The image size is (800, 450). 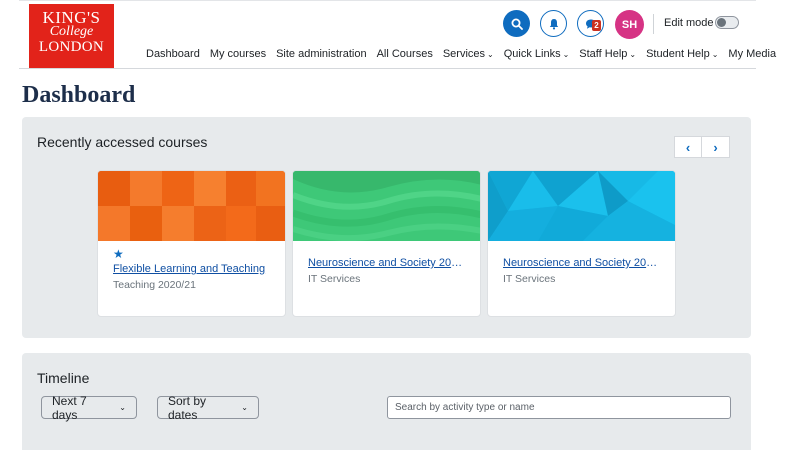 I want to click on toggle-knob, so click(x=721, y=22).